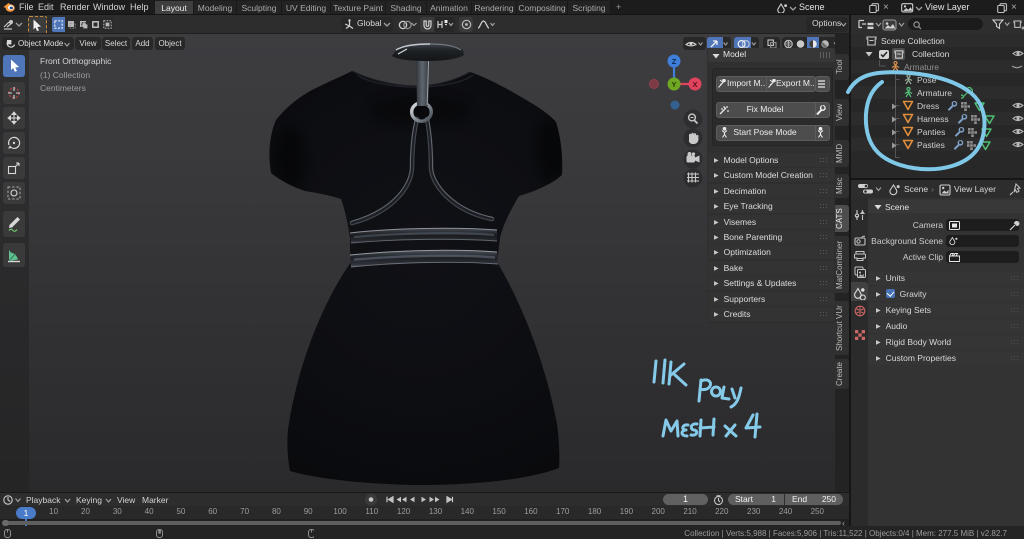  I want to click on svg-text: X, so click(694, 84).